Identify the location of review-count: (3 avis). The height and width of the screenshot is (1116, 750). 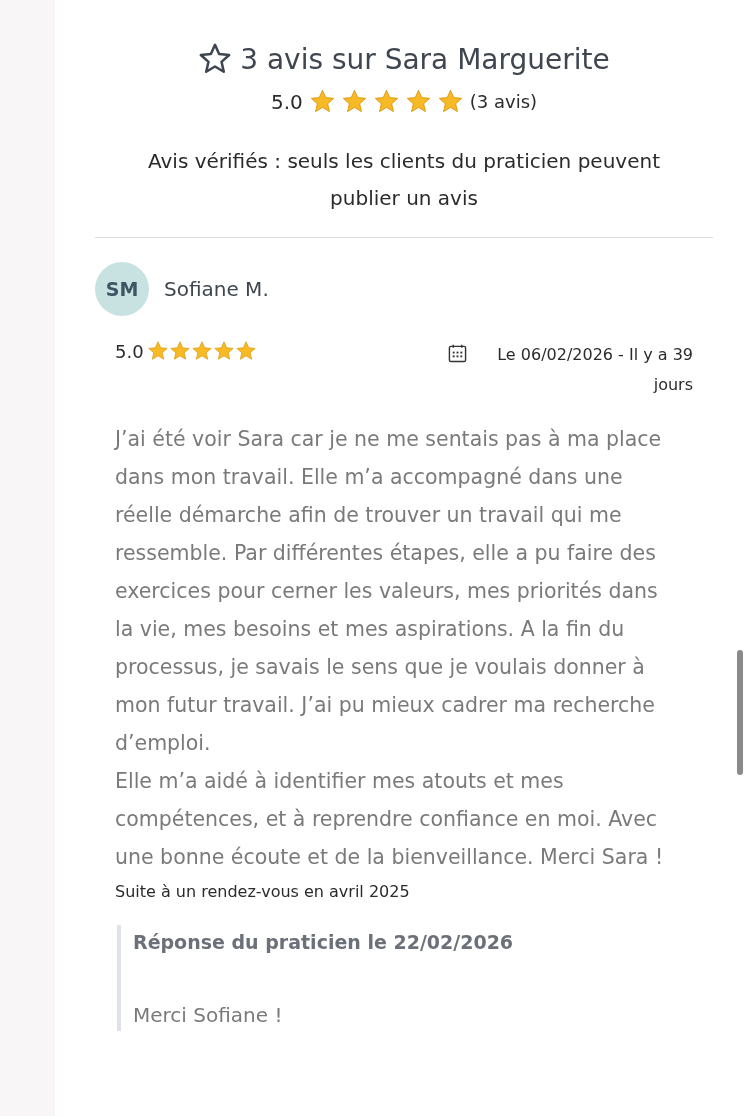
(503, 101).